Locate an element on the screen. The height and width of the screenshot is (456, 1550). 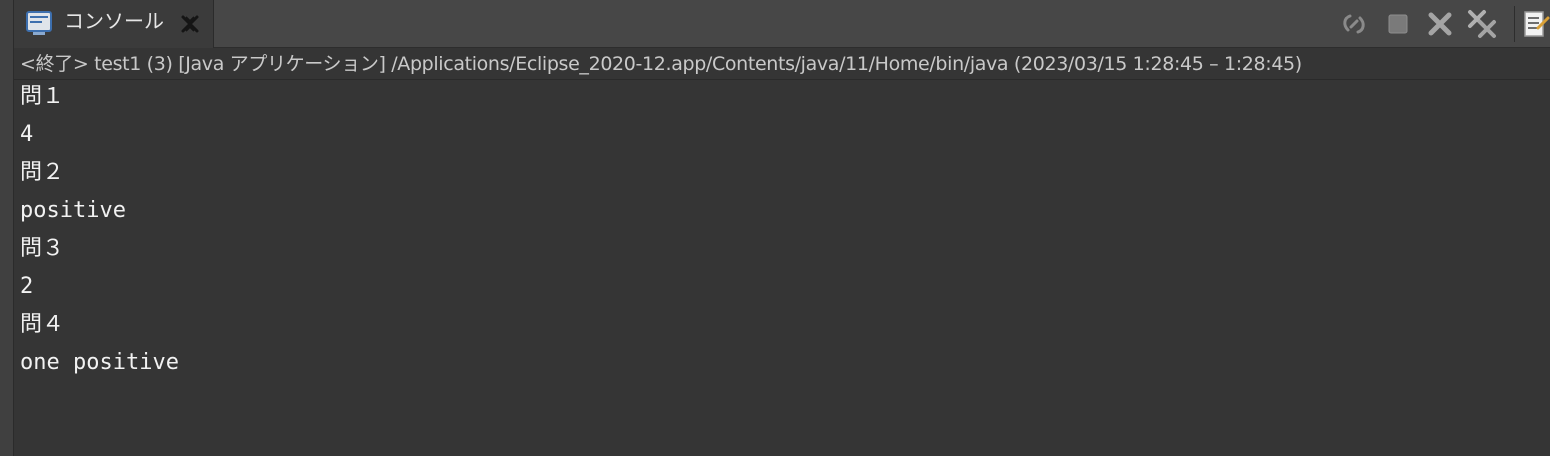
remove-icon is located at coordinates (1440, 24).